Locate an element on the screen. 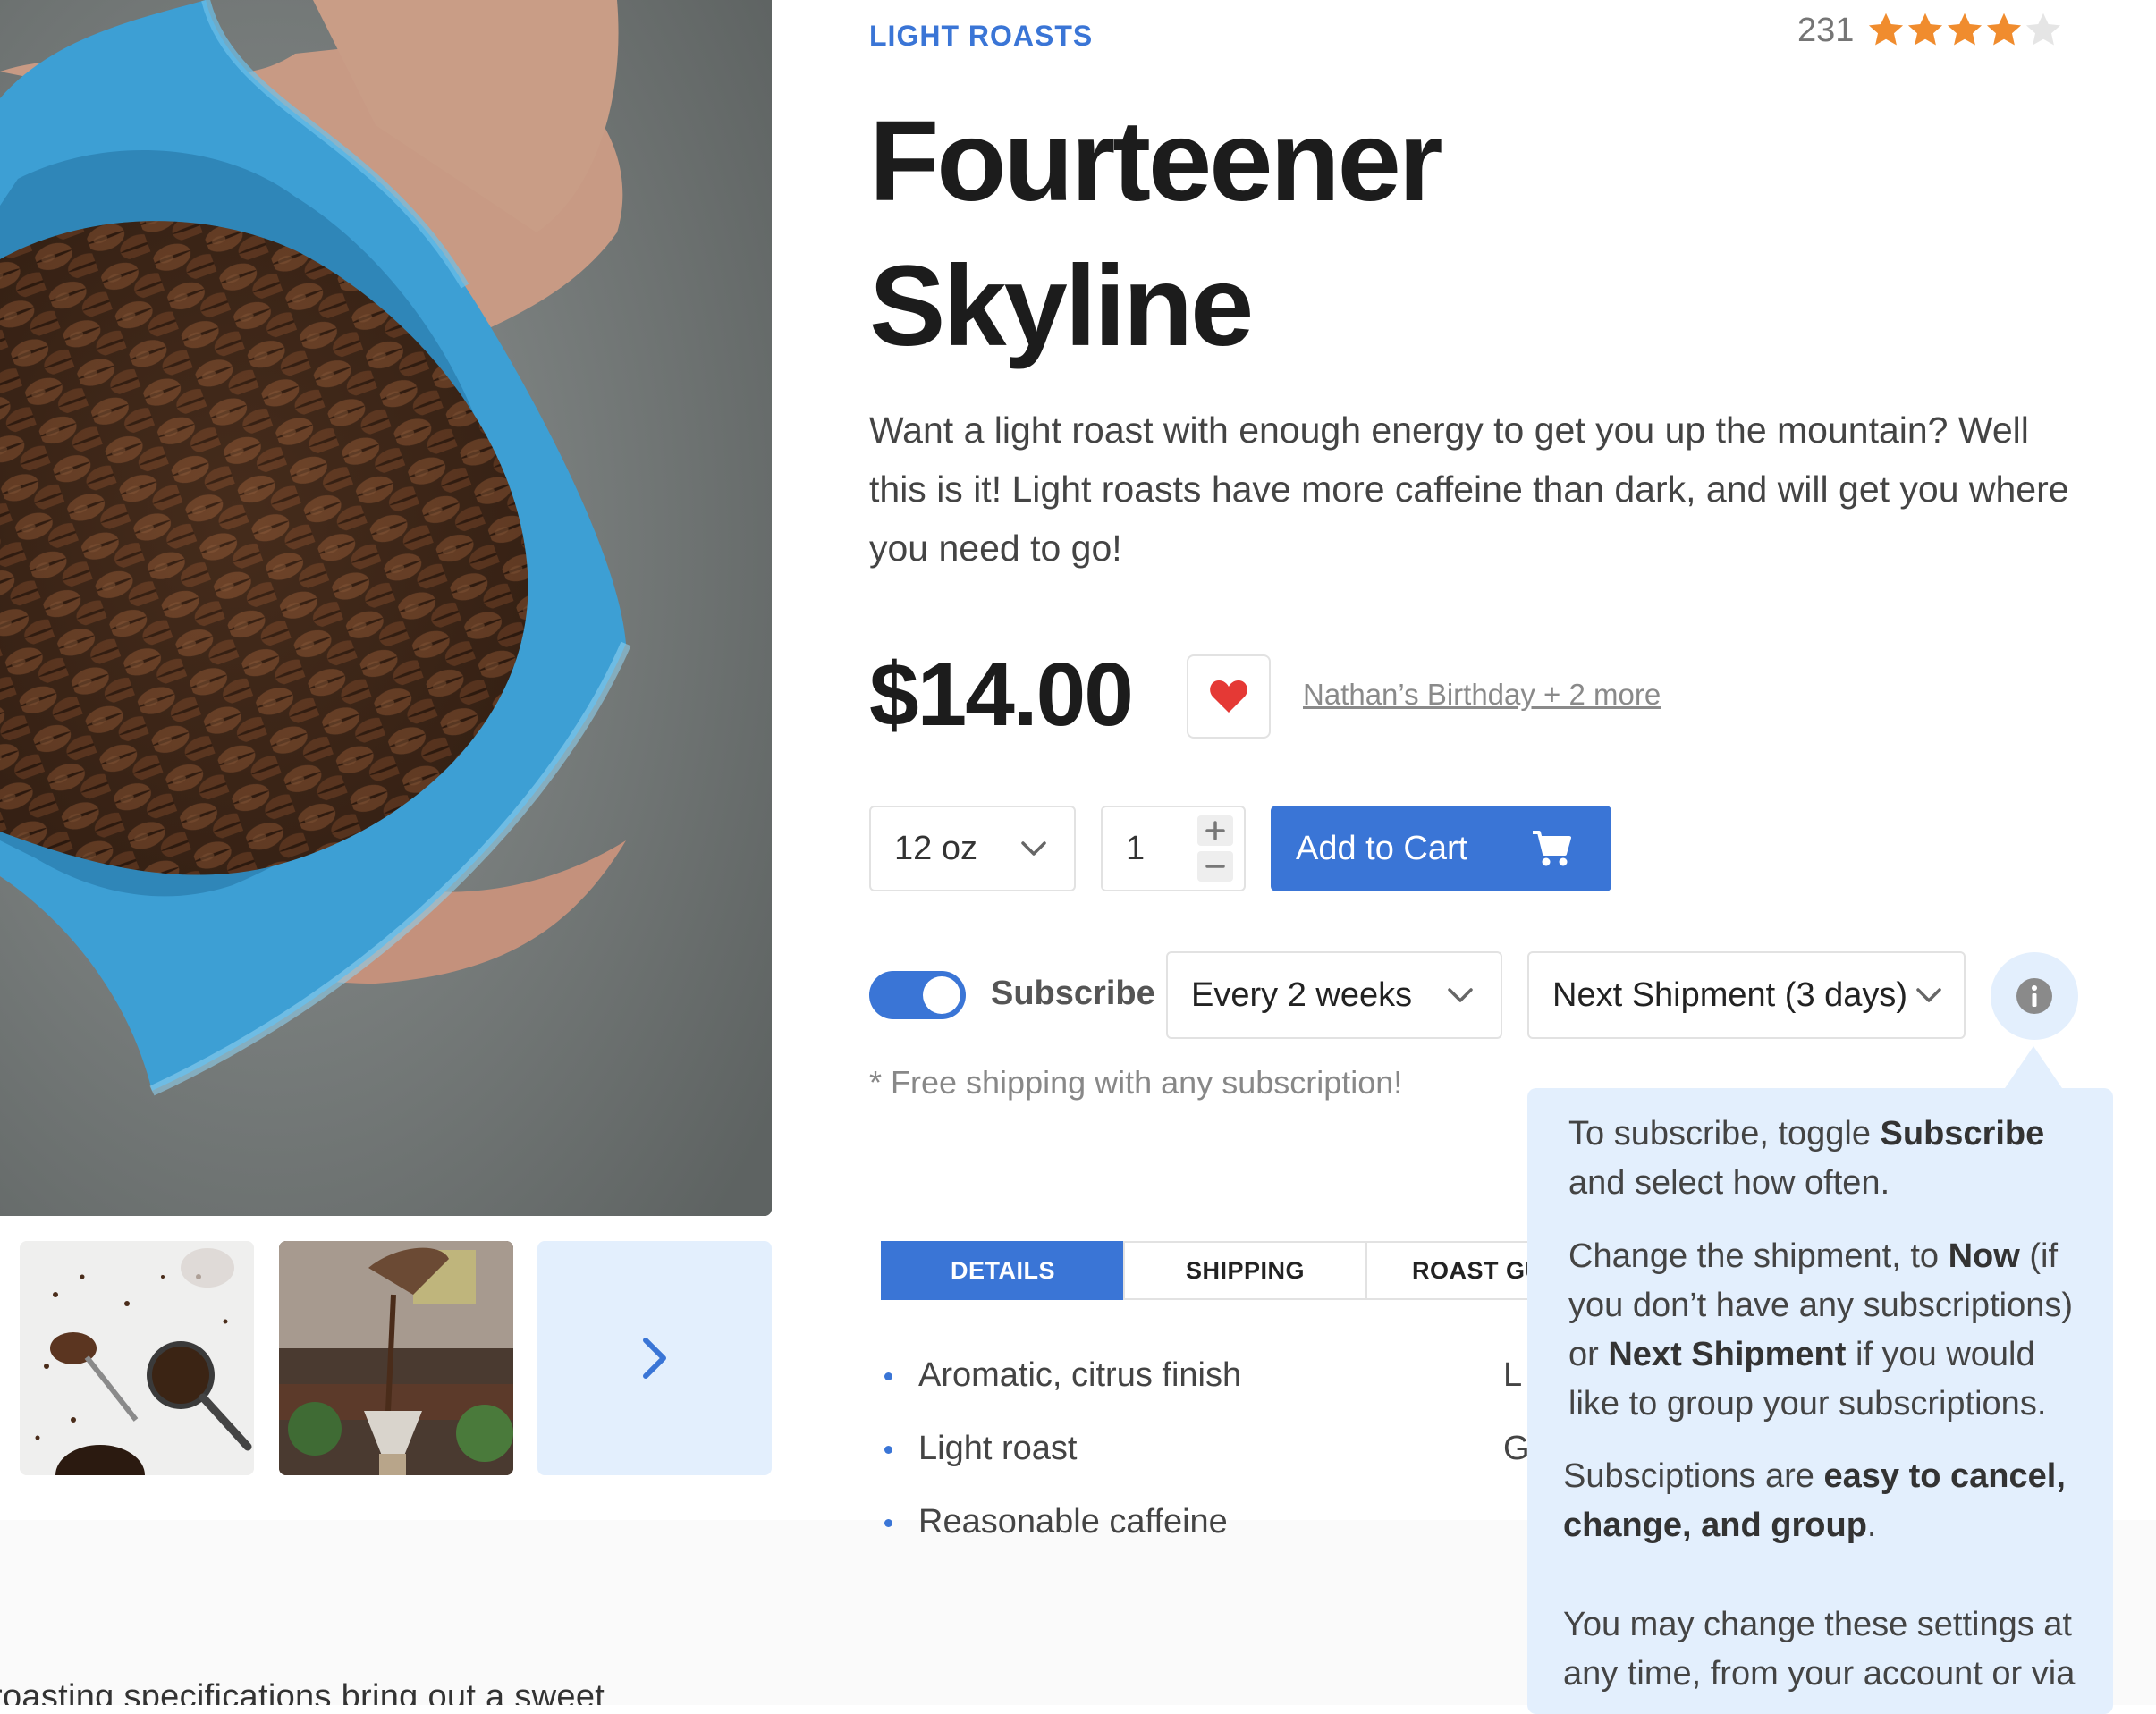 The width and height of the screenshot is (2156, 1714). tab-shipping: SHIPPING is located at coordinates (1245, 1270).